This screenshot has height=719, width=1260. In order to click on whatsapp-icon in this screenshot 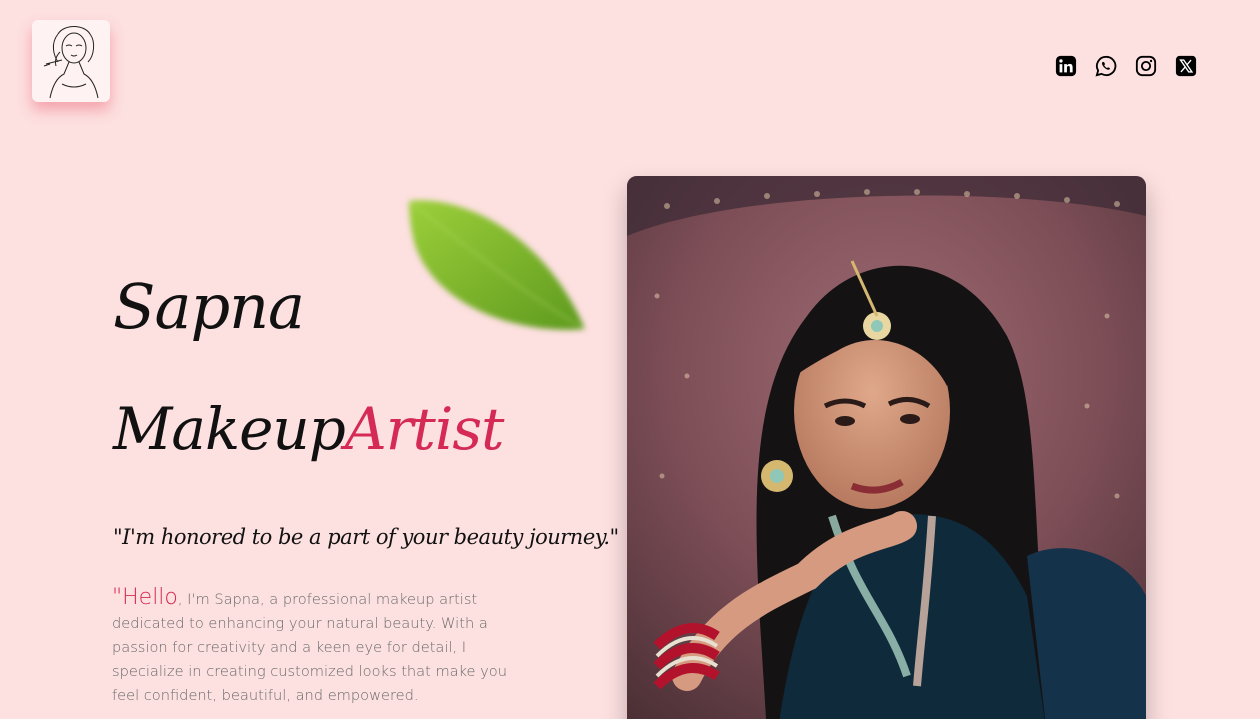, I will do `click(1106, 66)`.